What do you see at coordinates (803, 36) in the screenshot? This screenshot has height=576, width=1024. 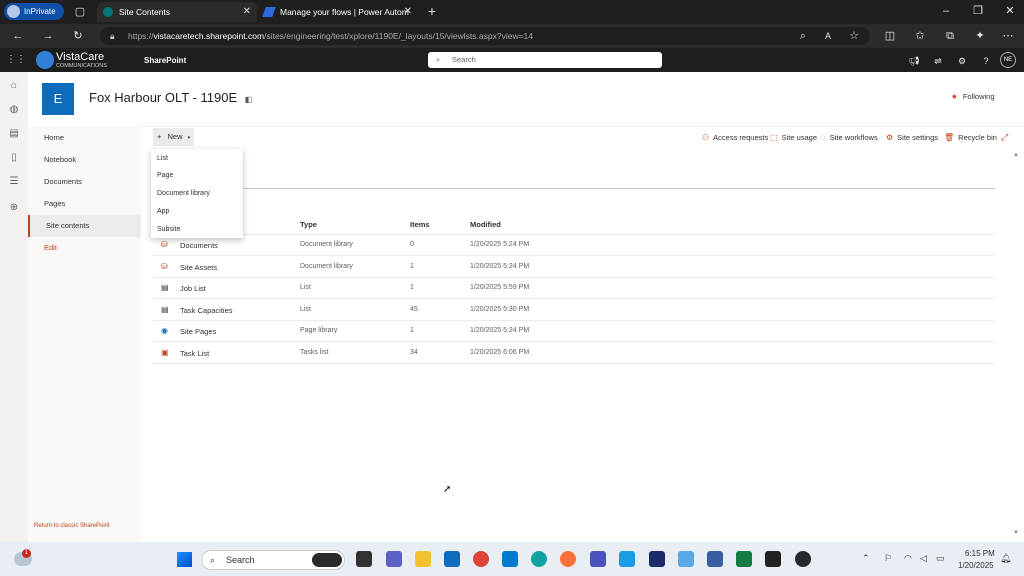 I see `zoom-icon: ⌕` at bounding box center [803, 36].